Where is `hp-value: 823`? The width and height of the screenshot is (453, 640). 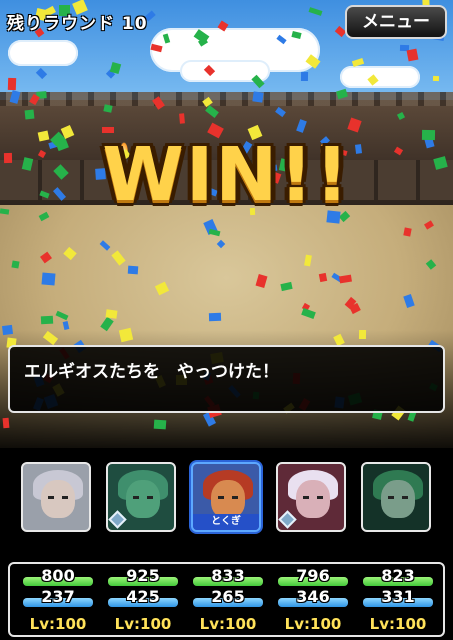
hp-value: 823 is located at coordinates (398, 575).